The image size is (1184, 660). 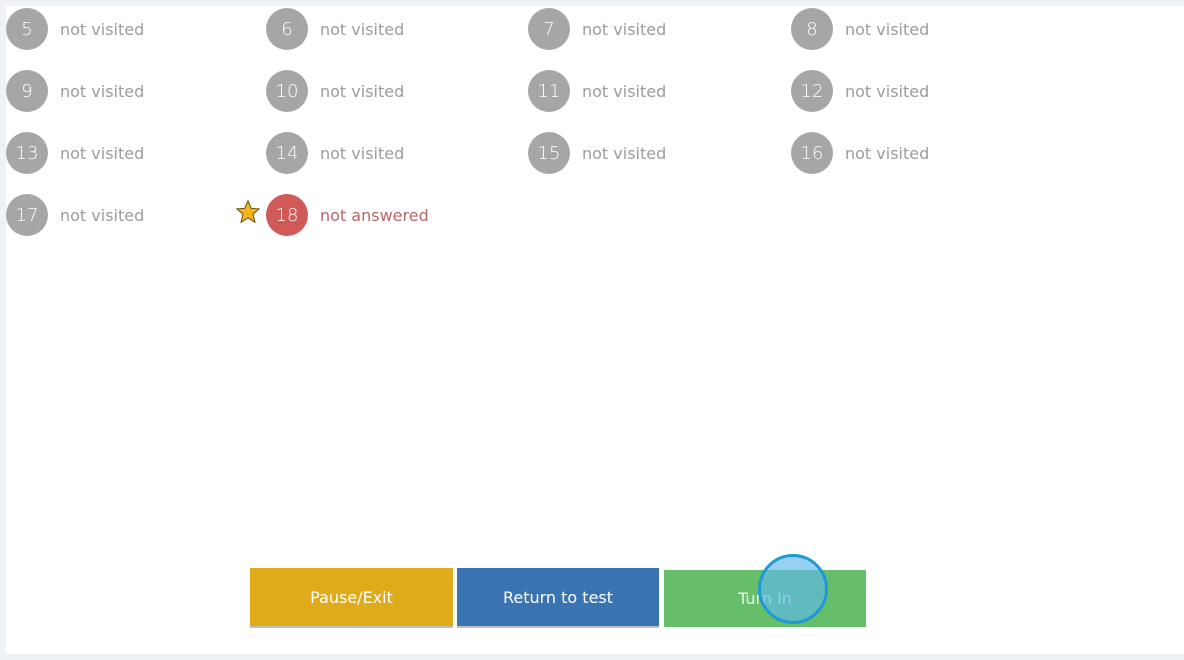 What do you see at coordinates (27, 91) in the screenshot?
I see `question-number: 9` at bounding box center [27, 91].